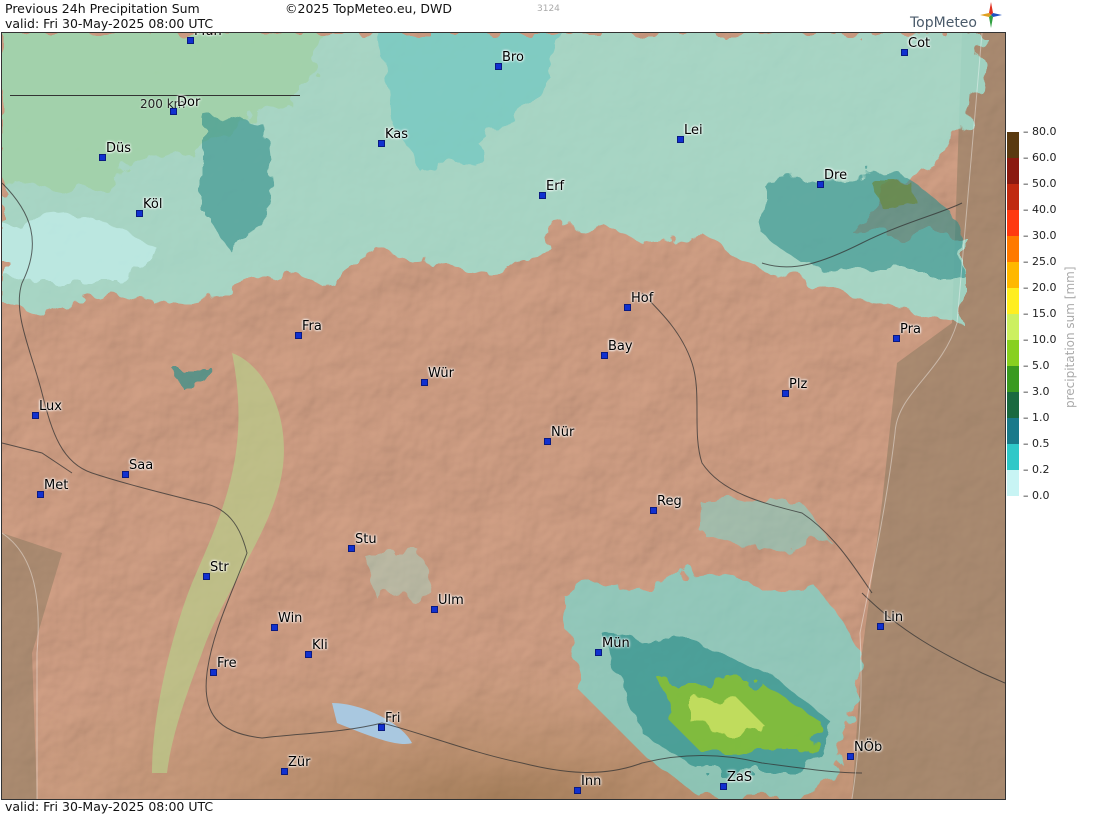 The image size is (1095, 814). Describe the element at coordinates (1040, 287) in the screenshot. I see `legend-label: – 20.0` at that location.